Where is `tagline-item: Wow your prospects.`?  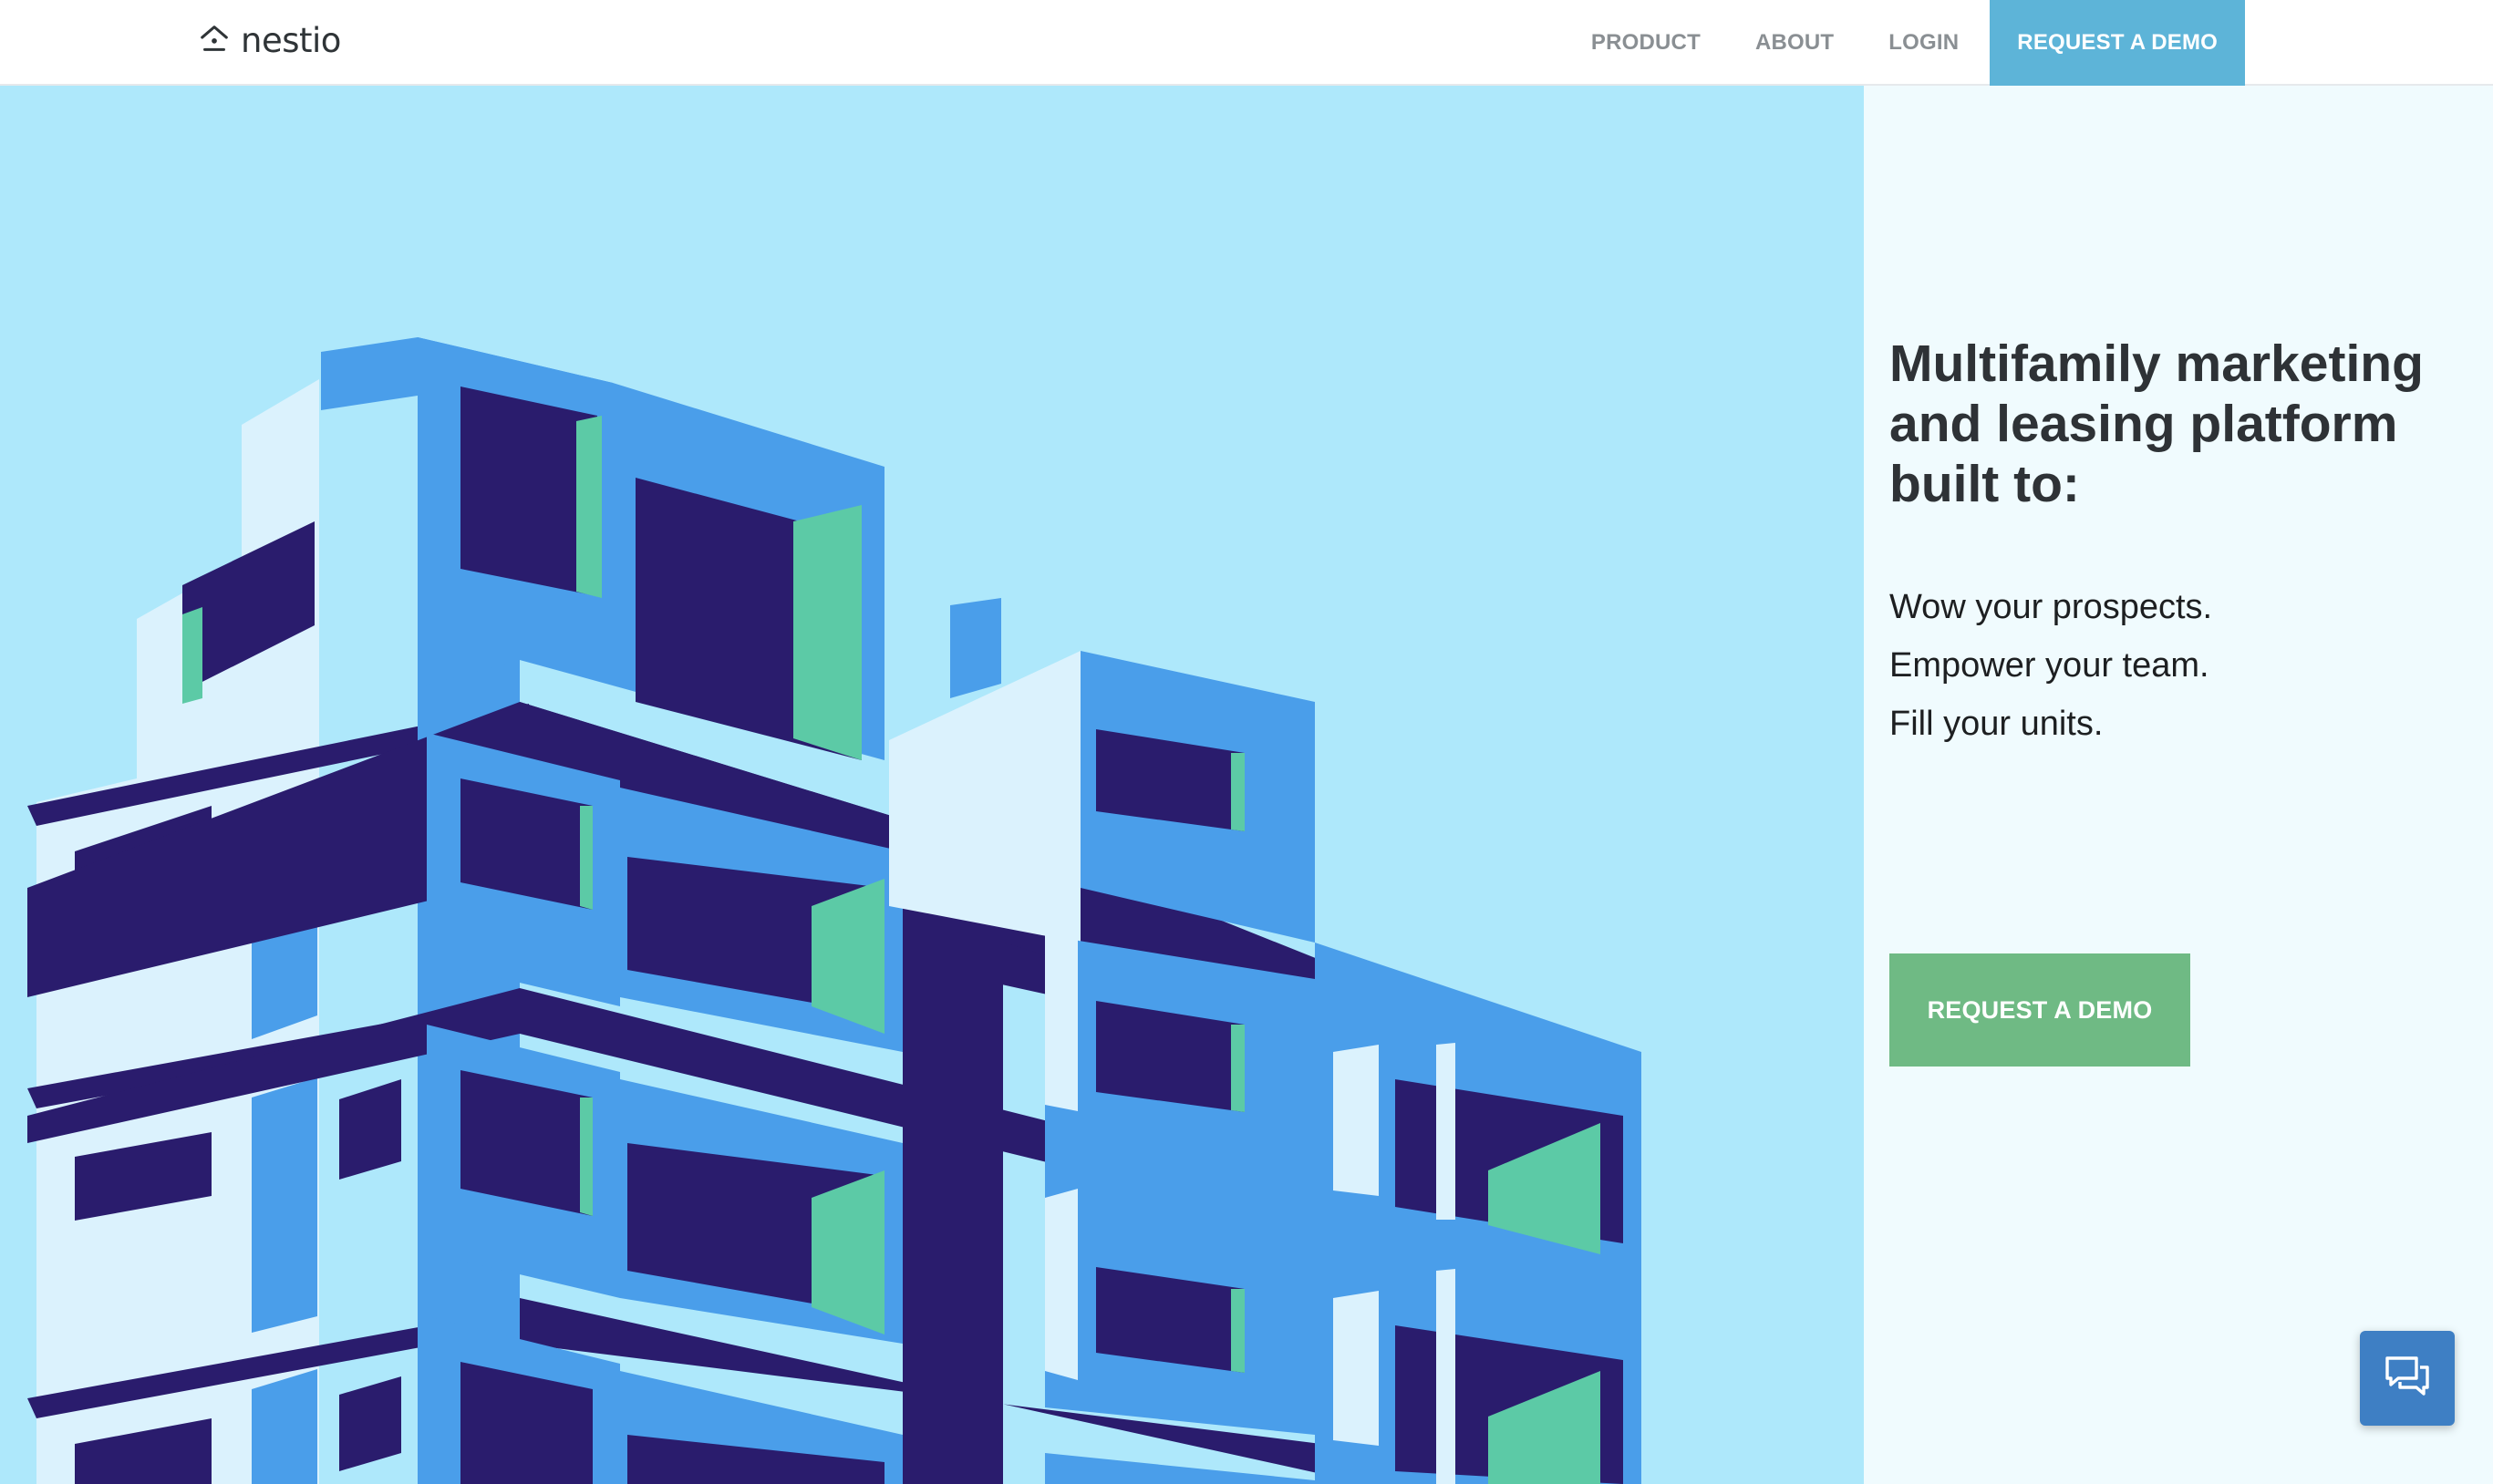 tagline-item: Wow your prospects. is located at coordinates (2051, 607).